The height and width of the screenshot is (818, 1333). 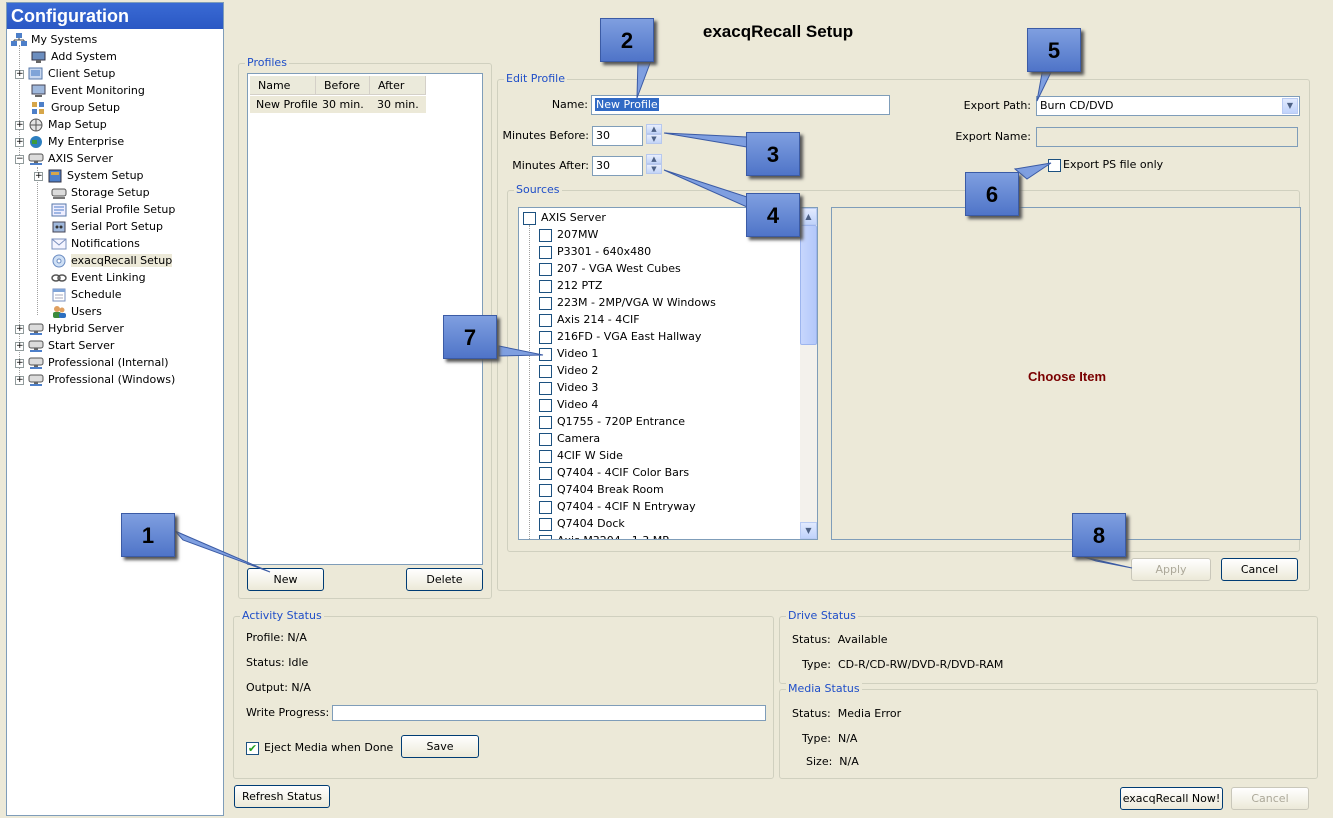 I want to click on source-item: Q7404 Break Room, so click(x=601, y=489).